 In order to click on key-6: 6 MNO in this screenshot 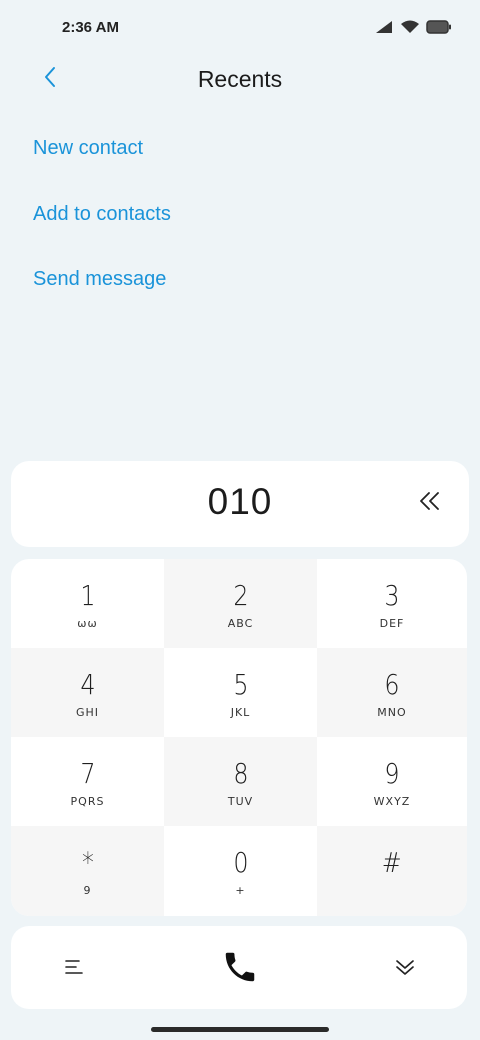, I will do `click(392, 692)`.